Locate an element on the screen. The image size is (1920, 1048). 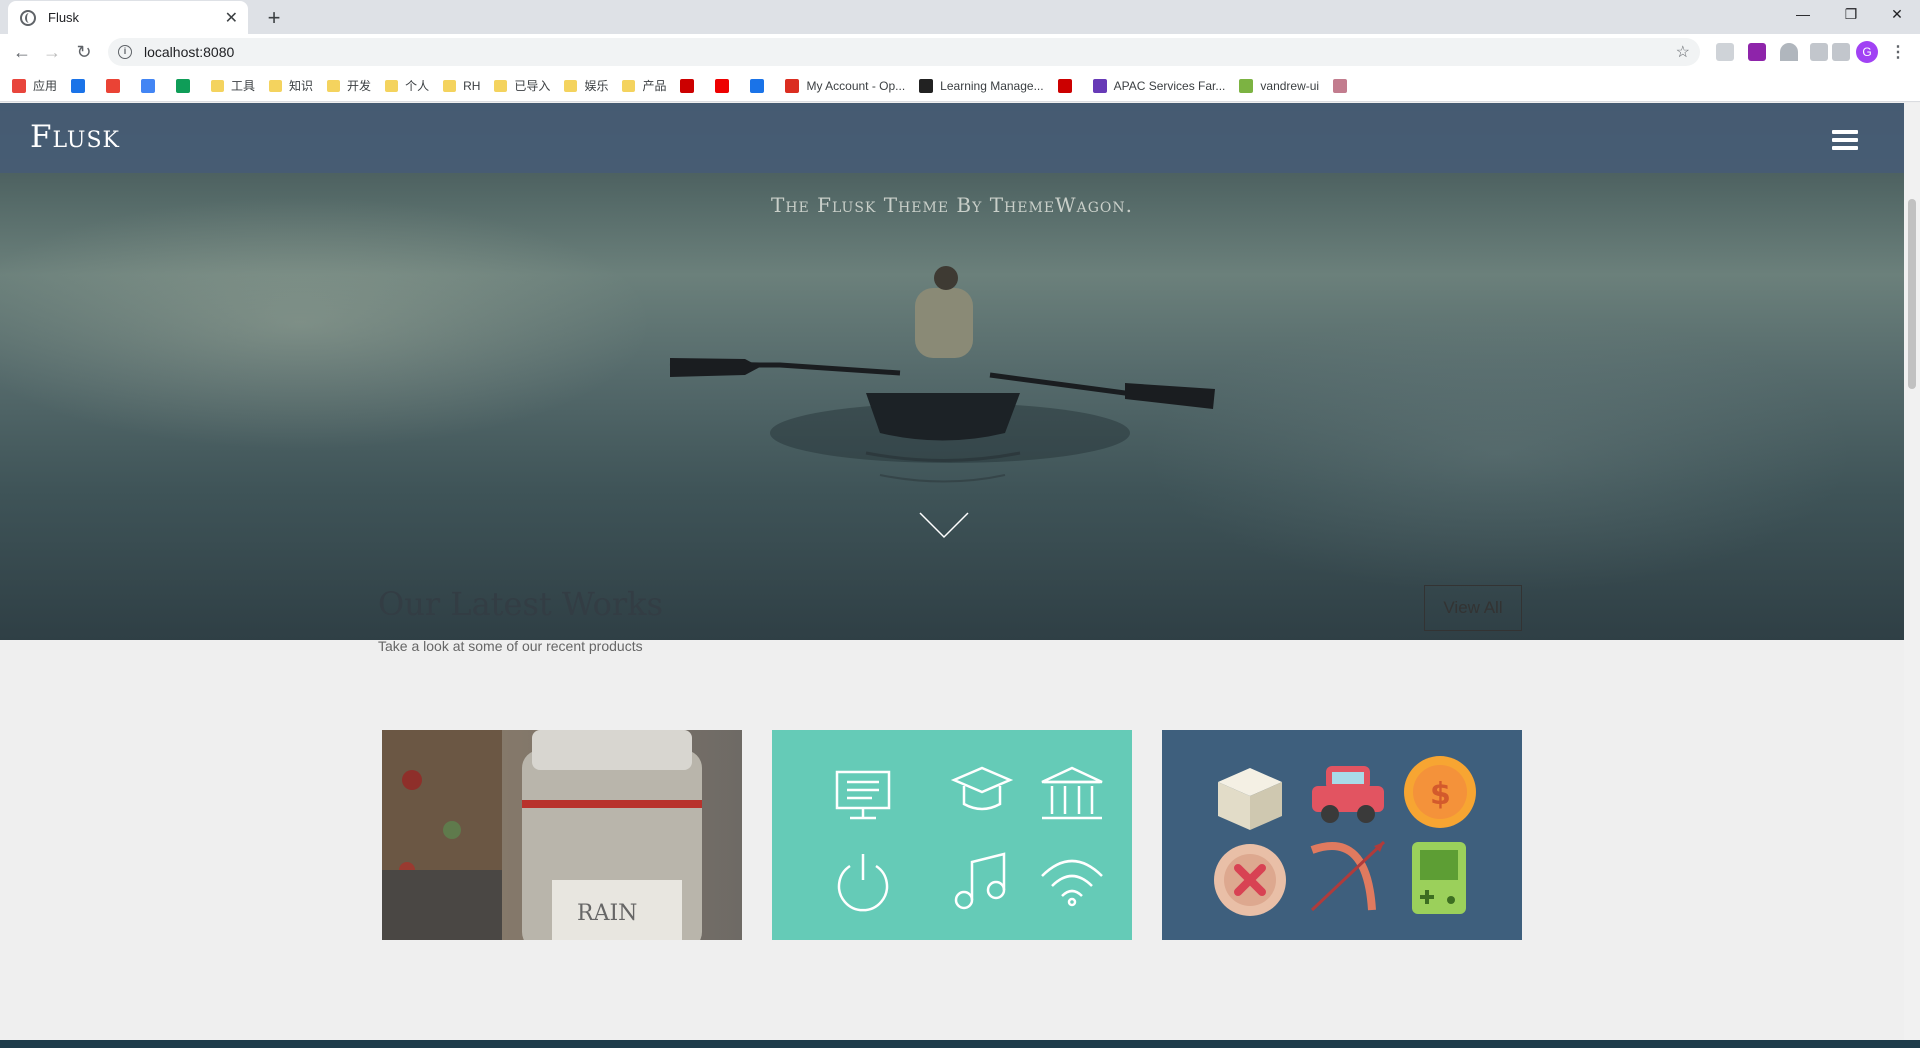
address-bar: i localhost:8080 ☆ is located at coordinates (904, 52).